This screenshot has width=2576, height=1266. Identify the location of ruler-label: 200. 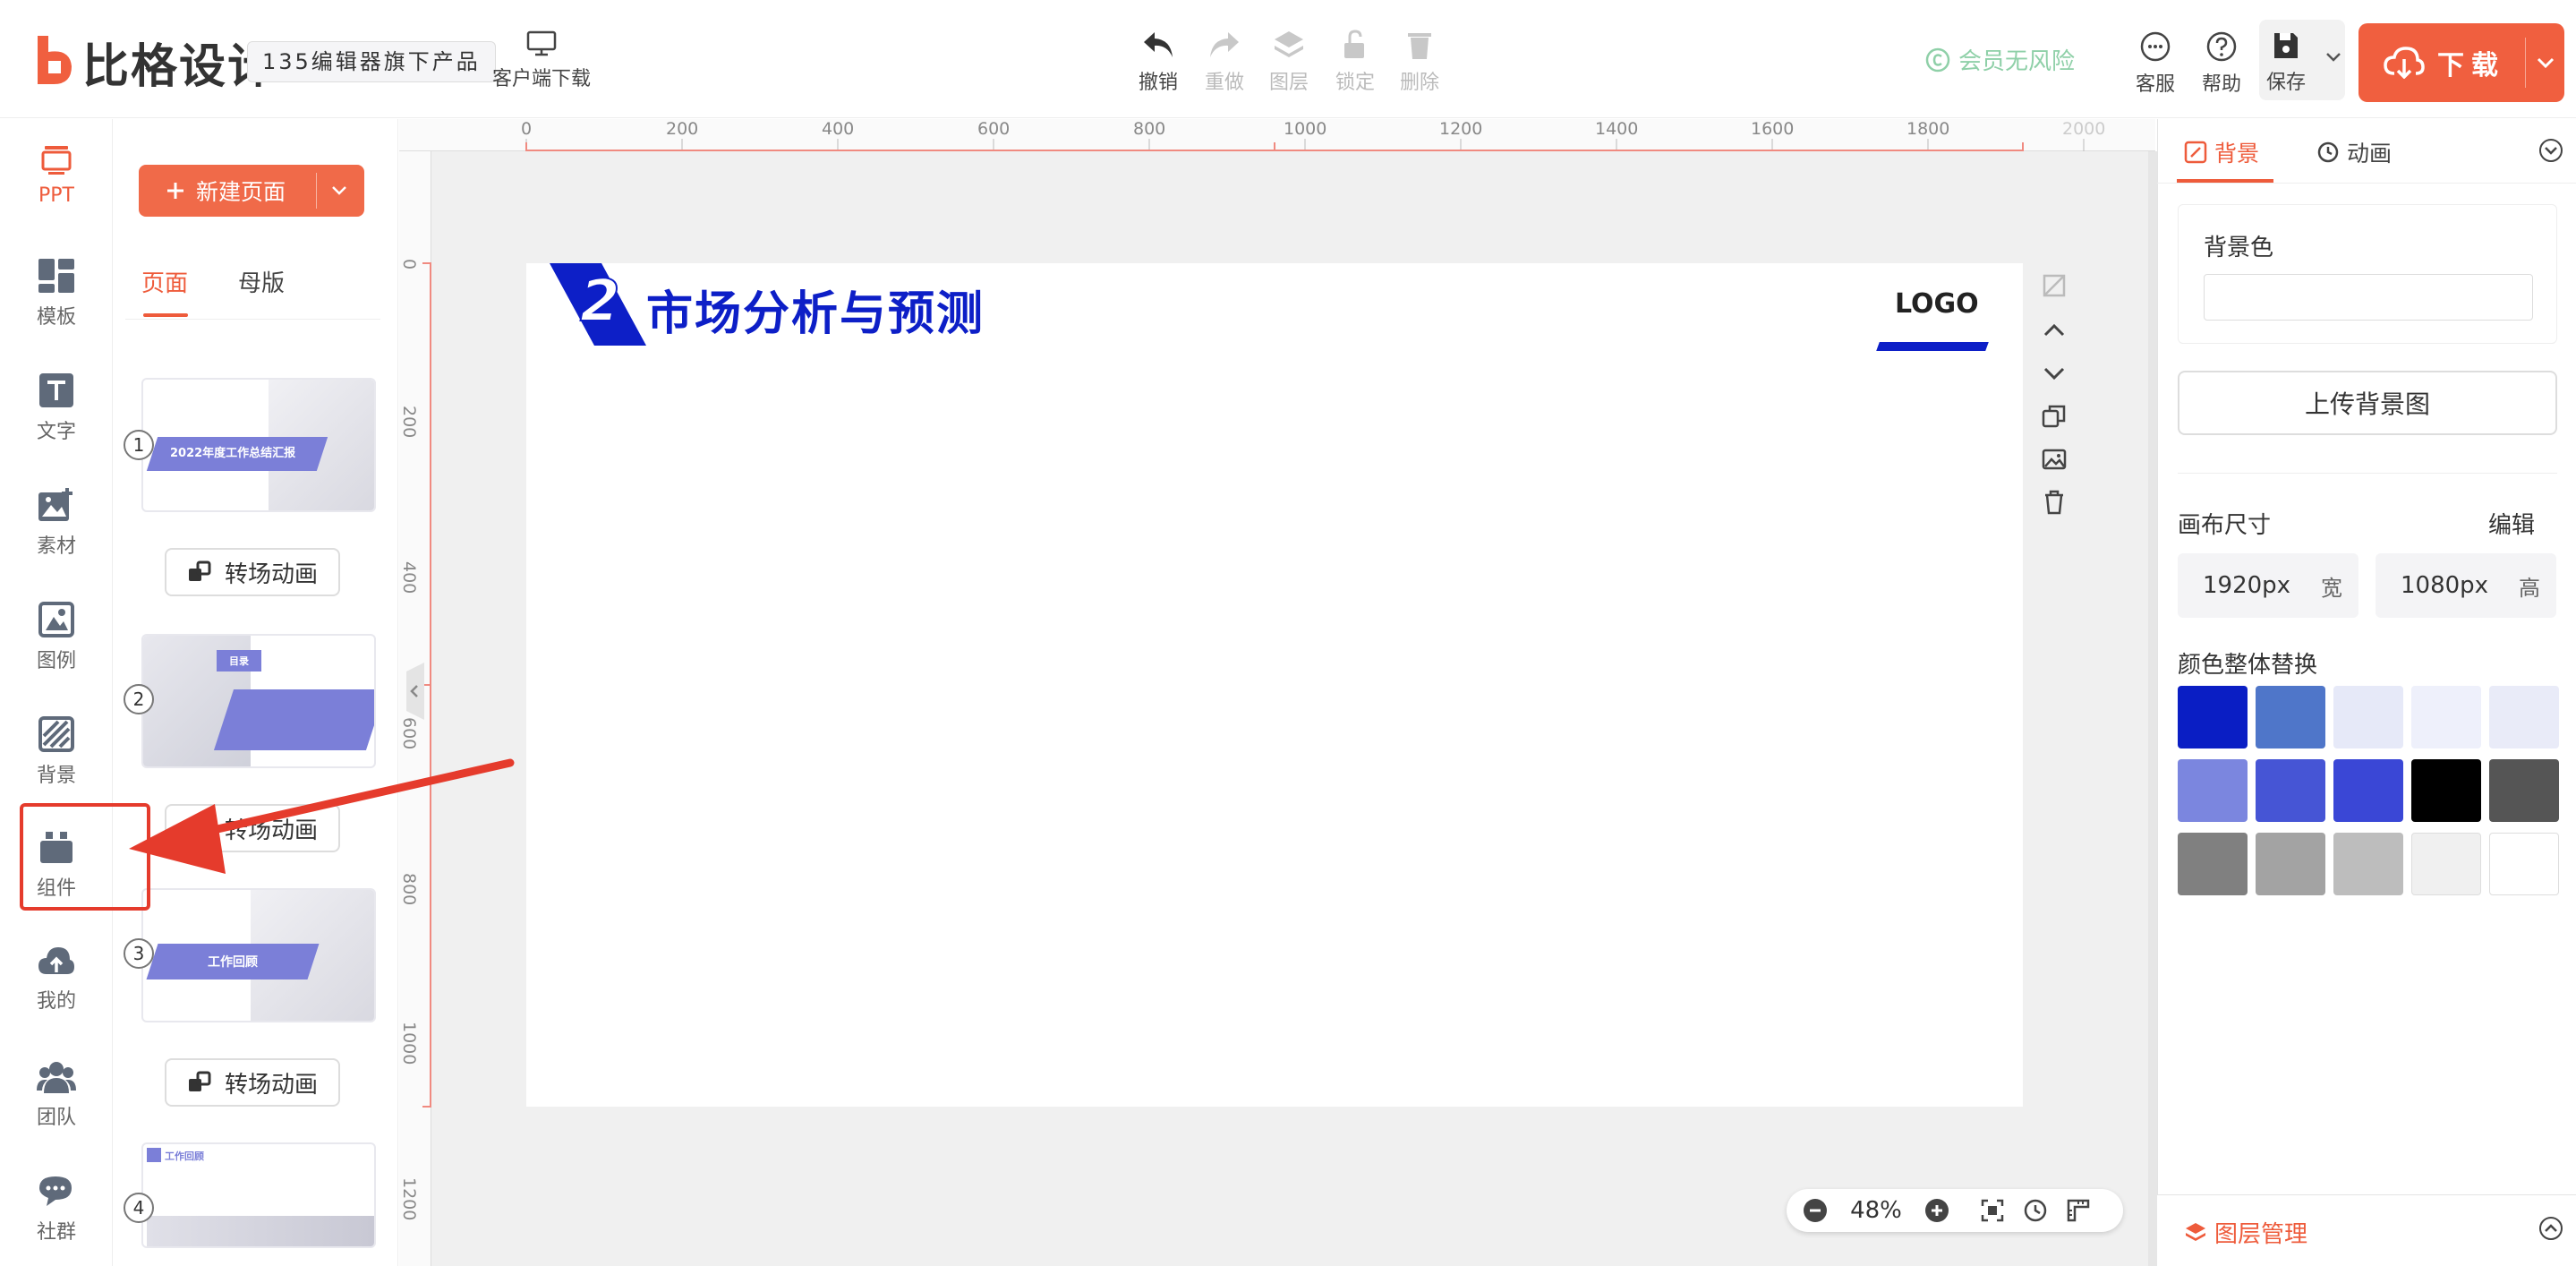
(682, 129).